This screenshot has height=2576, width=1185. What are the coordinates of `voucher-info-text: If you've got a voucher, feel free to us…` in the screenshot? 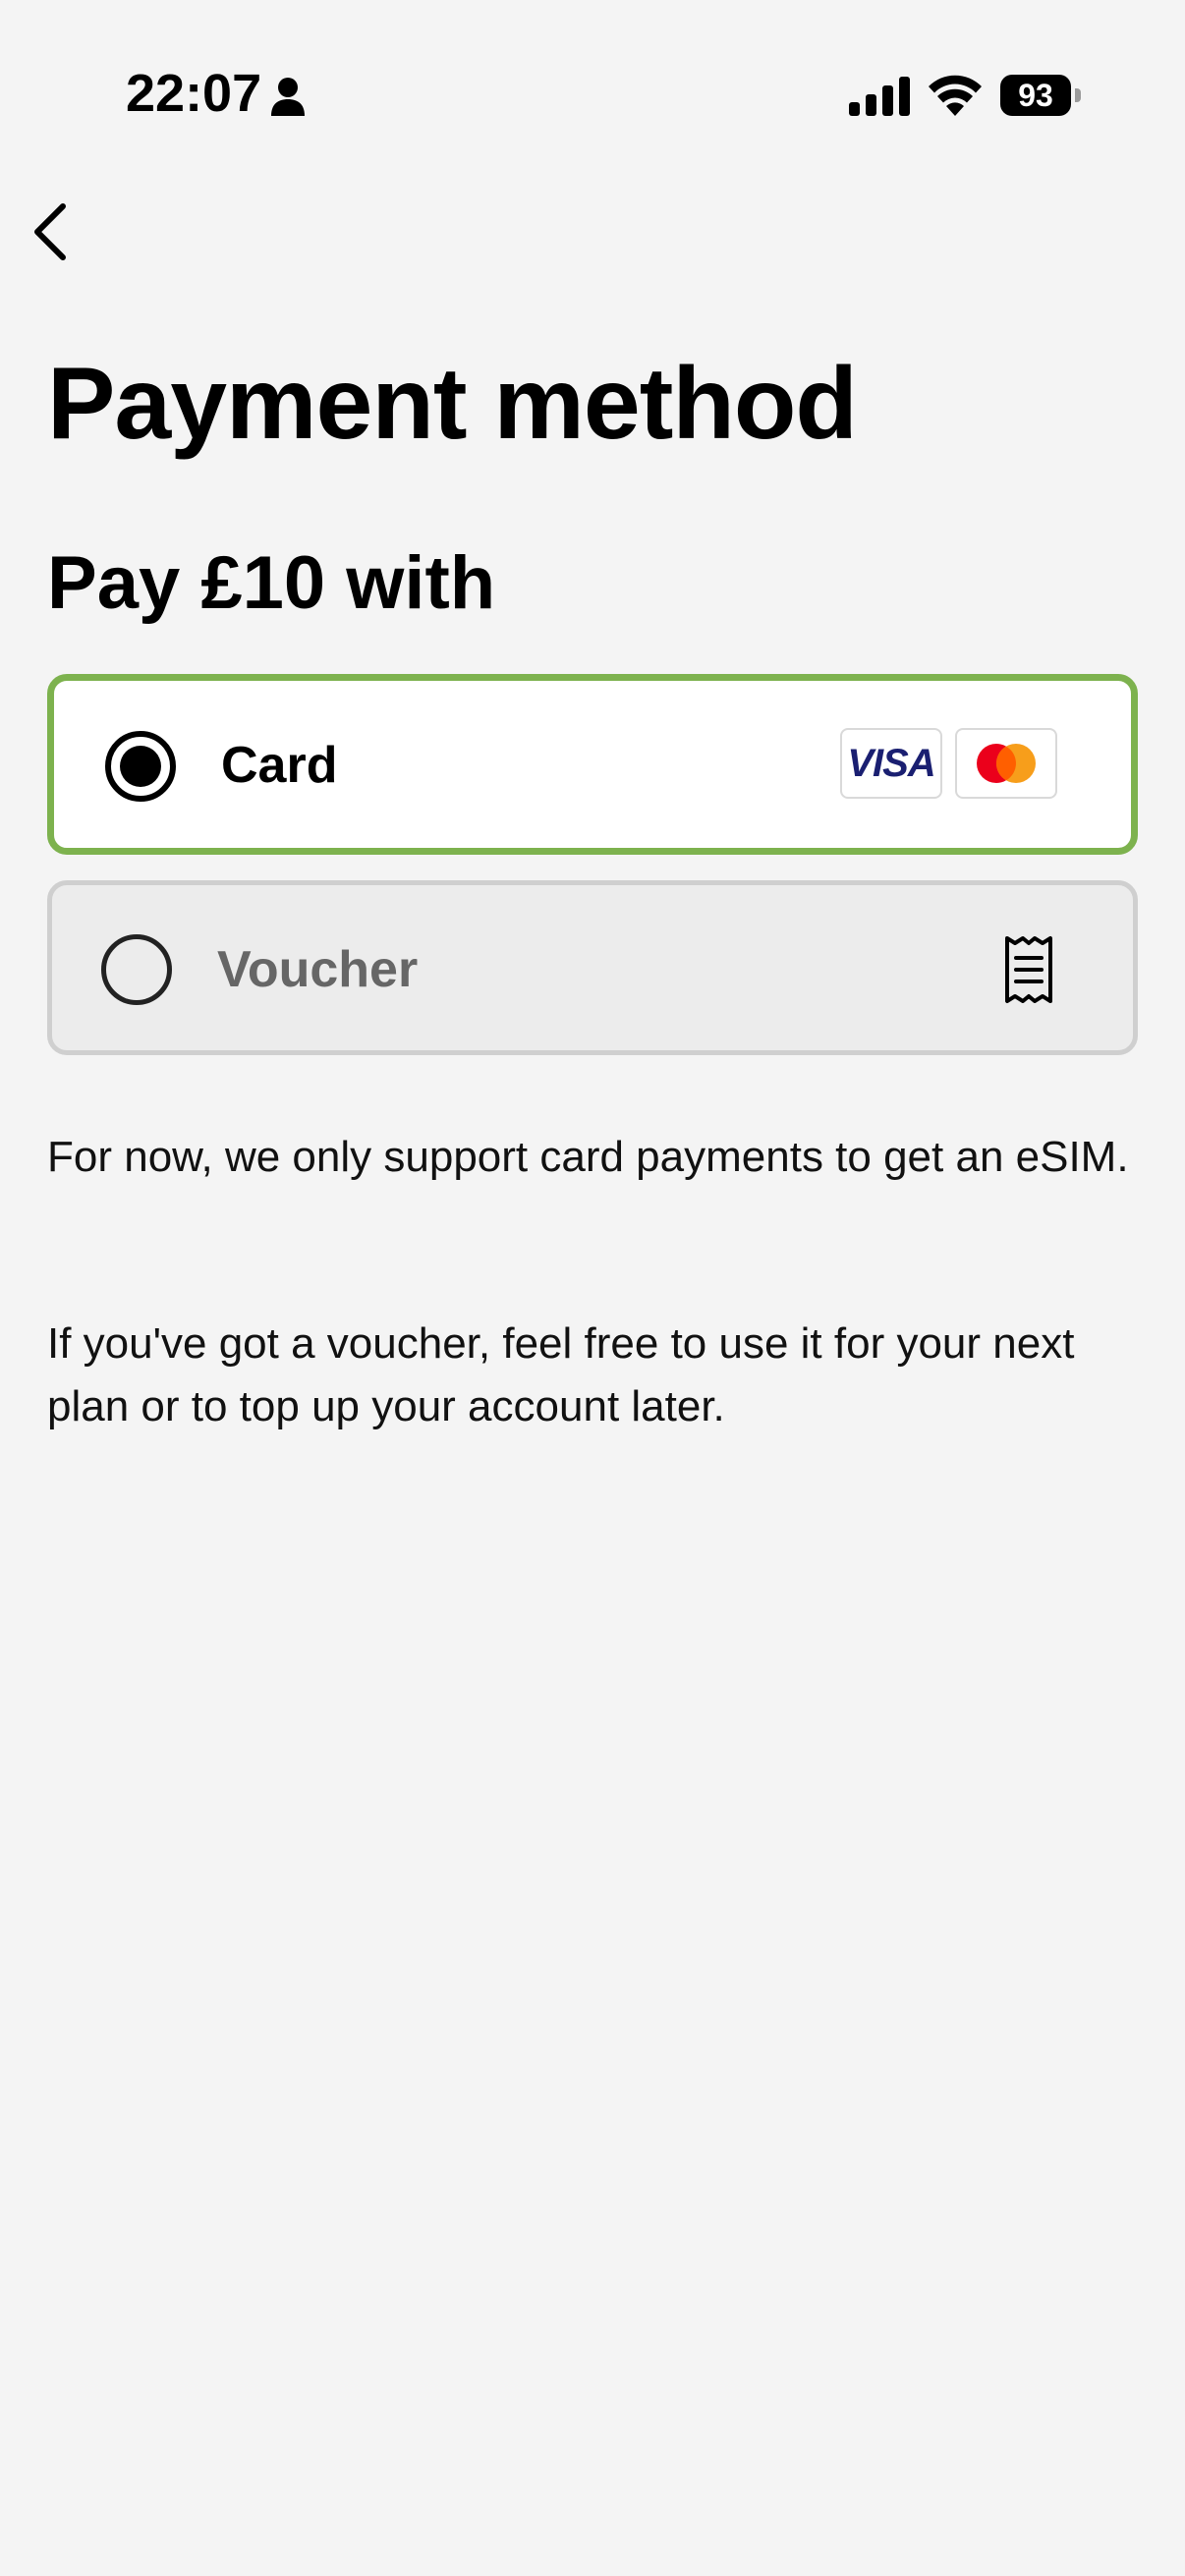 It's located at (561, 1374).